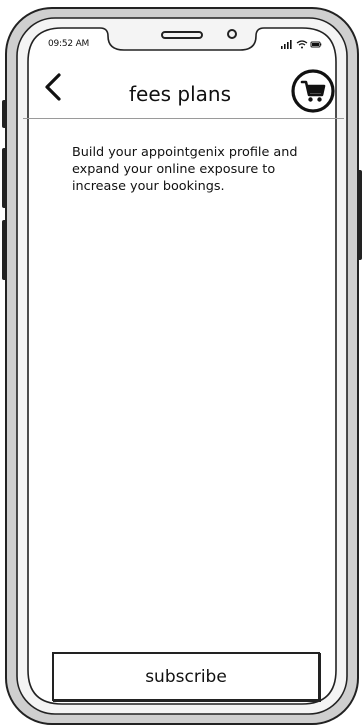 Image resolution: width=364 pixels, height=727 pixels. Describe the element at coordinates (180, 94) in the screenshot. I see `page-title: fees plans` at that location.